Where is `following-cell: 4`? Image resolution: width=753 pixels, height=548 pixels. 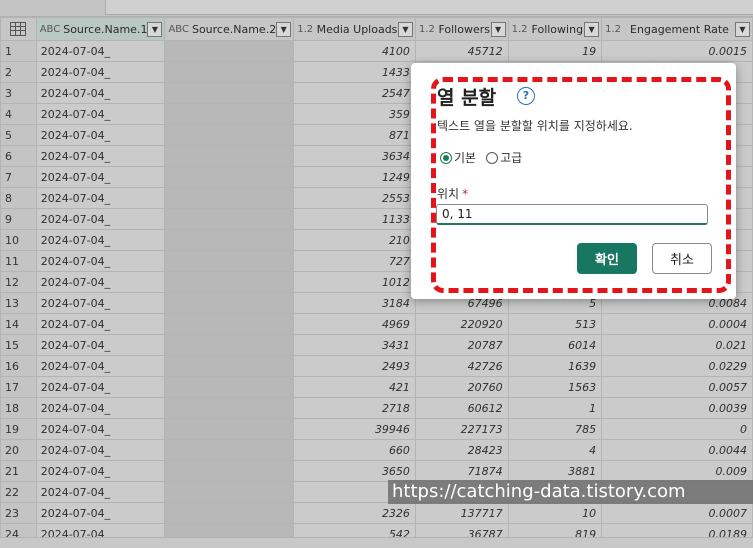 following-cell: 4 is located at coordinates (555, 450).